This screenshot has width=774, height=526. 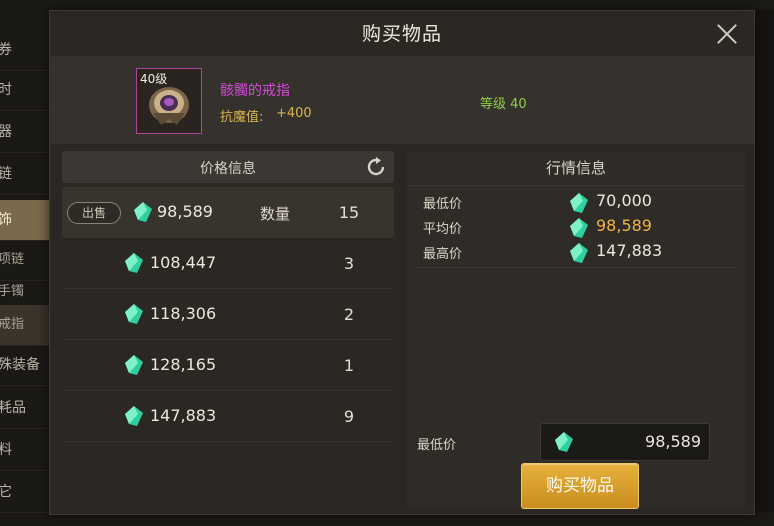 What do you see at coordinates (624, 200) in the screenshot?
I see `lowest-price-value: 70,000` at bounding box center [624, 200].